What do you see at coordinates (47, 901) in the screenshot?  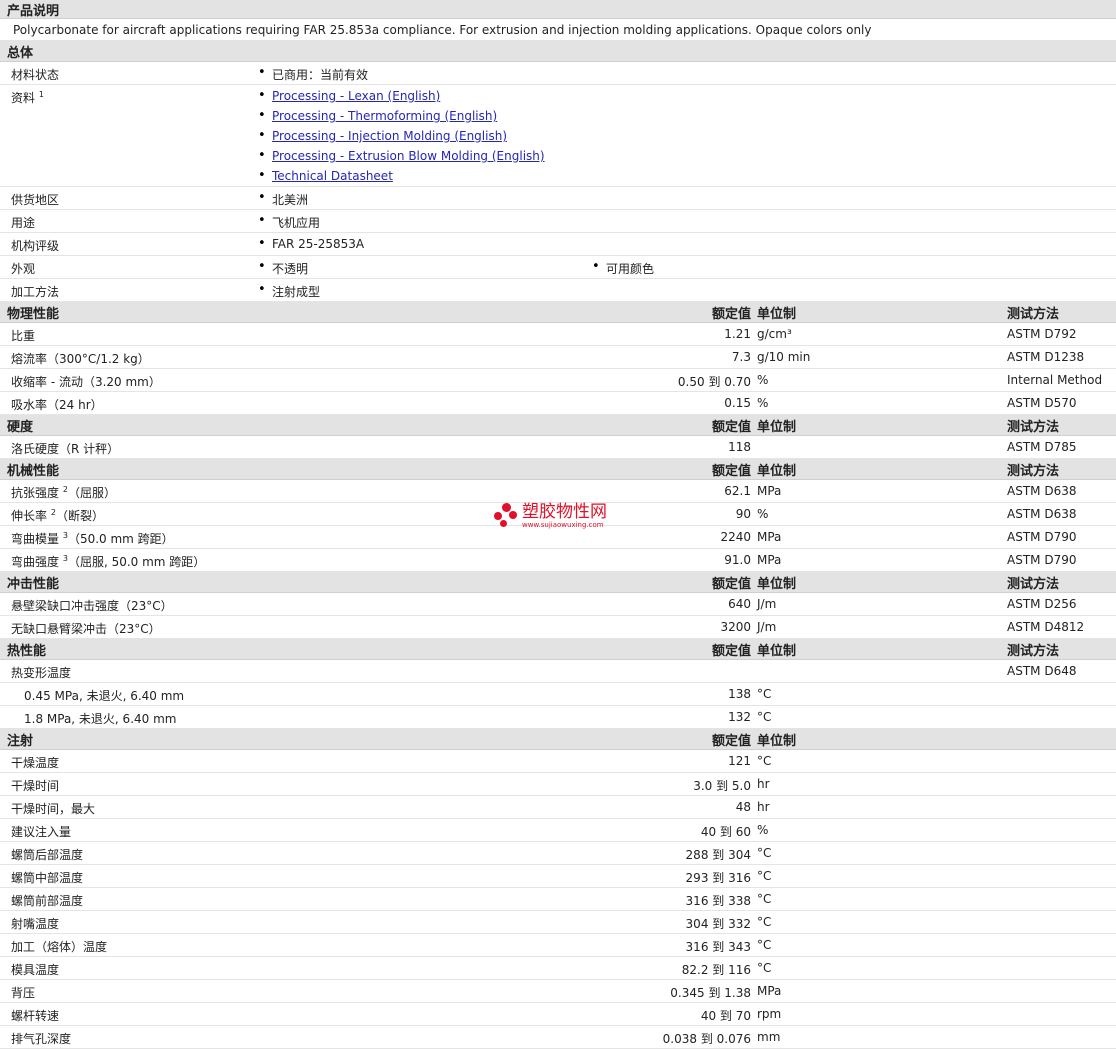 I see `row-label: 螺筒前部温度` at bounding box center [47, 901].